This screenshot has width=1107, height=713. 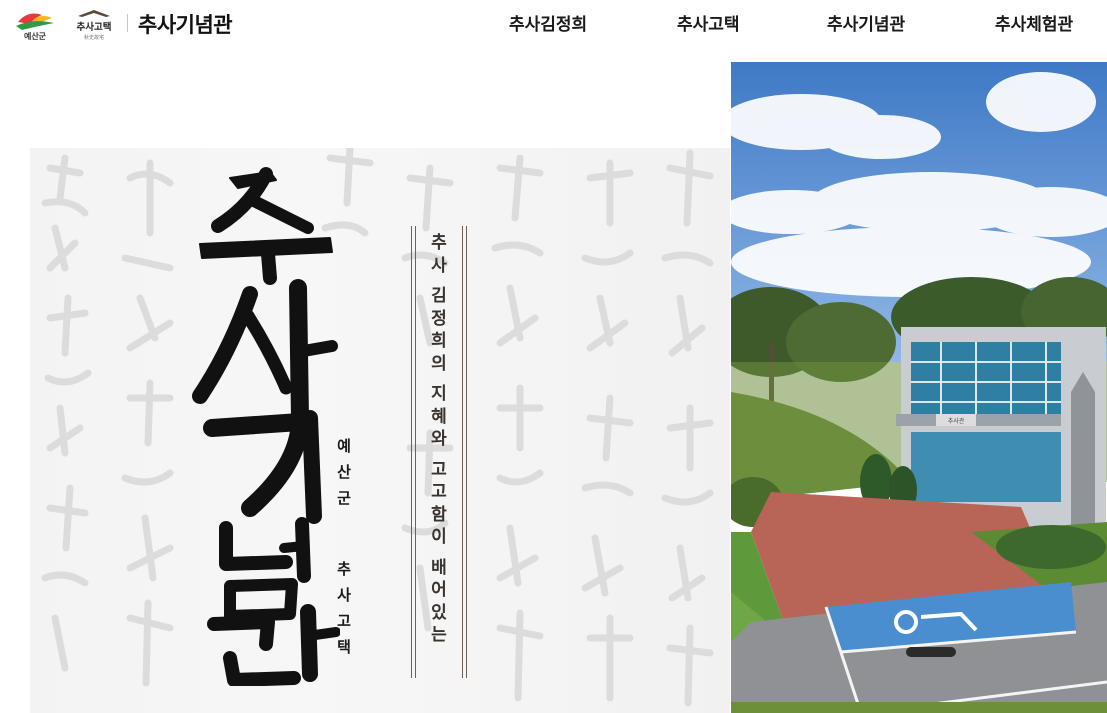 I want to click on tagline-char: 있, so click(x=439, y=612).